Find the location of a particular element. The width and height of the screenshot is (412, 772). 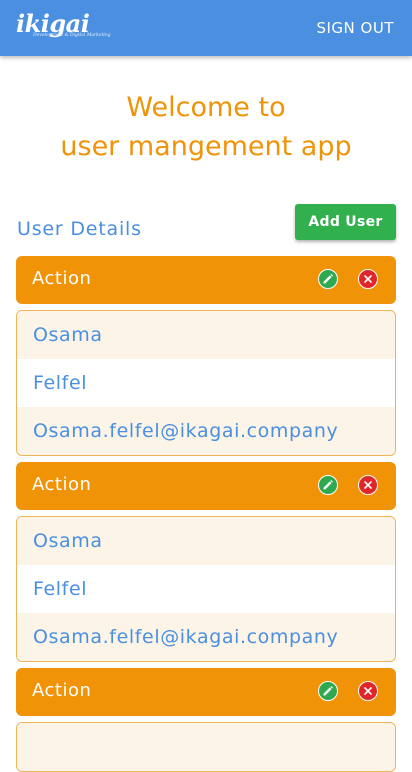

first-name-row is located at coordinates (206, 747).